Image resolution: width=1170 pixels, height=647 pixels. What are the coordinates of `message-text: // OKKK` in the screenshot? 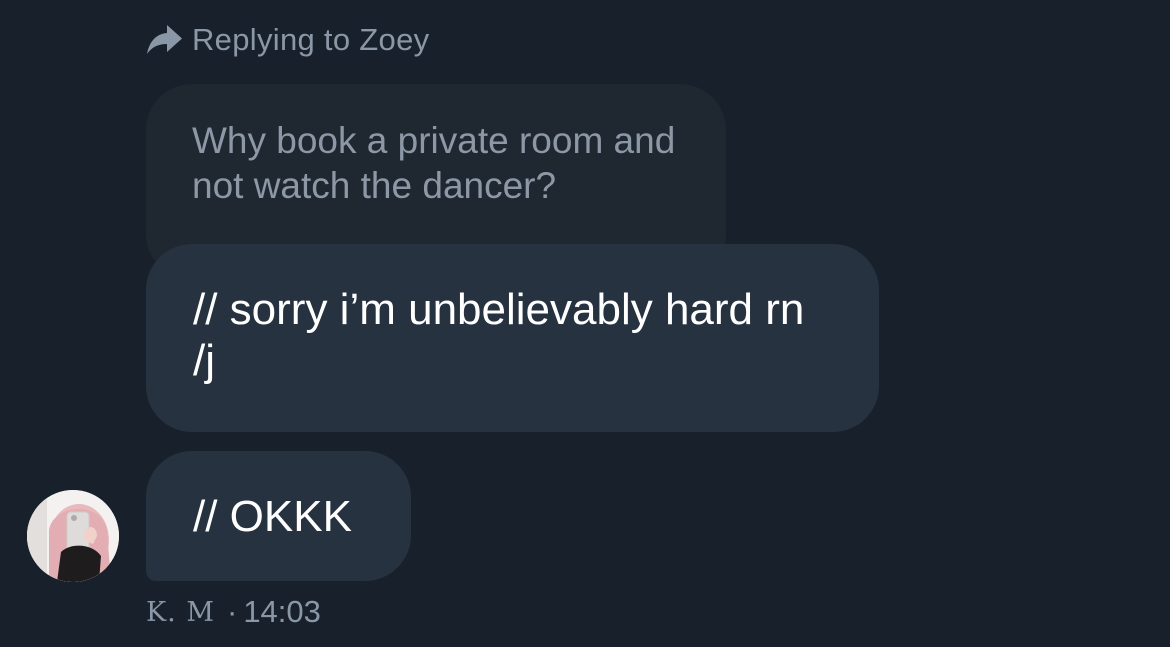 It's located at (272, 516).